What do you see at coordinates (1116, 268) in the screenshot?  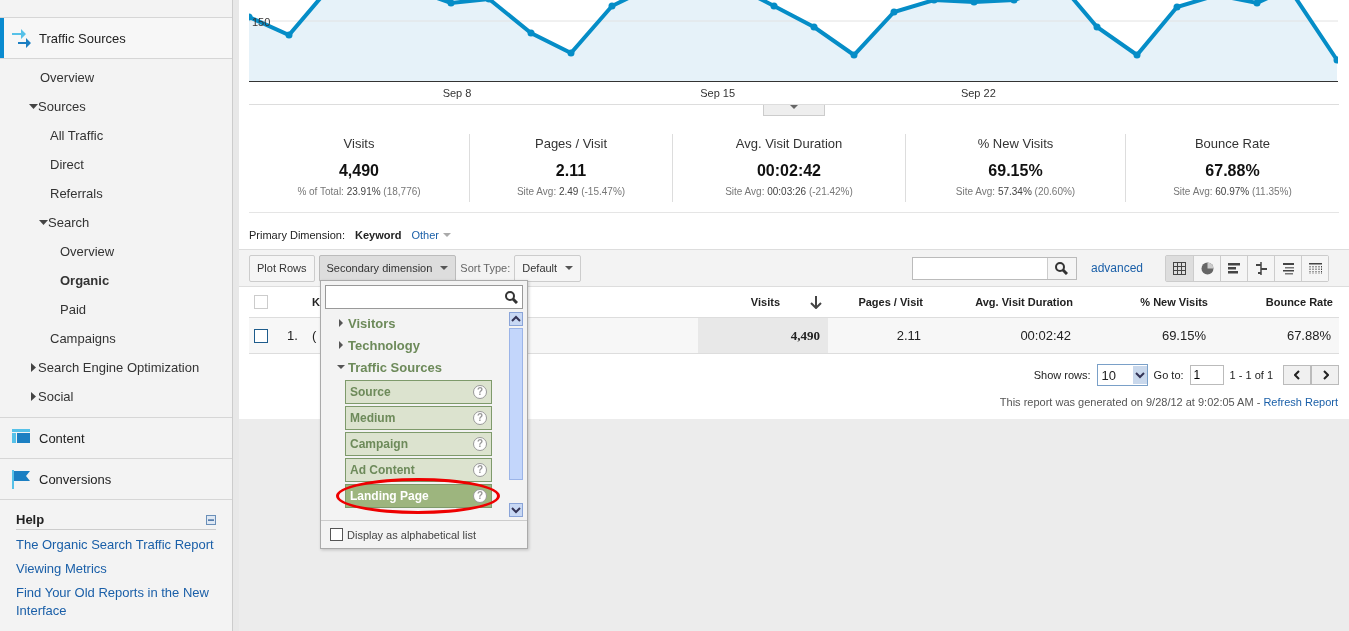 I see `advanced-link: advanced` at bounding box center [1116, 268].